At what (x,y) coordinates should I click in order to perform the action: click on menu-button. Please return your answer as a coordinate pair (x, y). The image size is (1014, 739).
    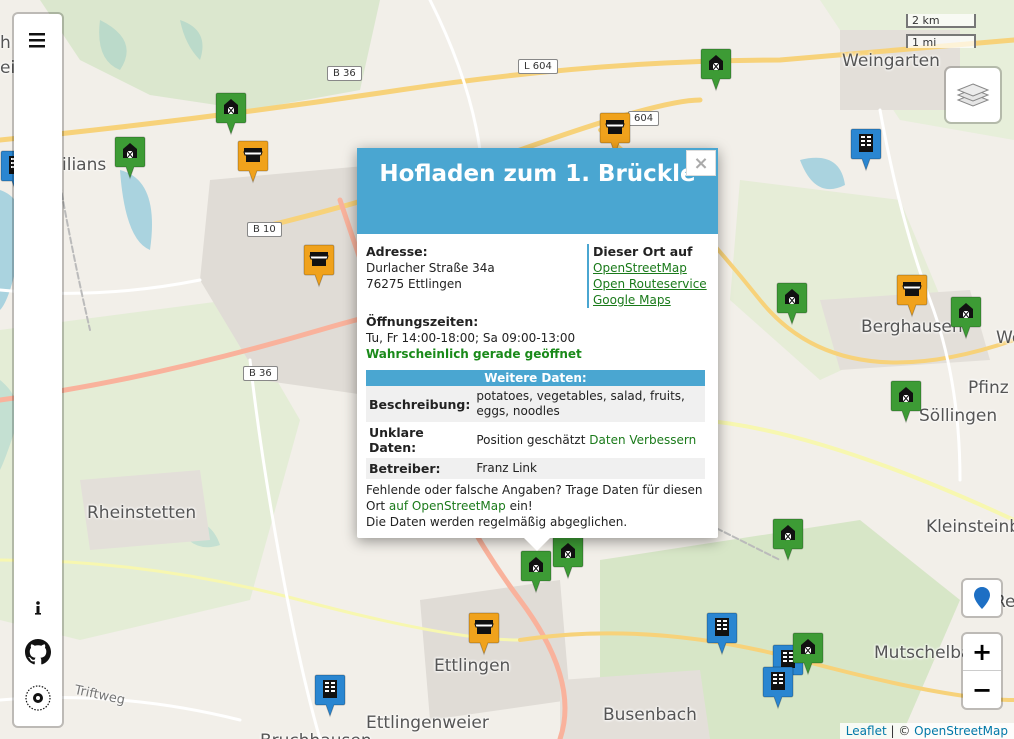
    Looking at the image, I should click on (38, 40).